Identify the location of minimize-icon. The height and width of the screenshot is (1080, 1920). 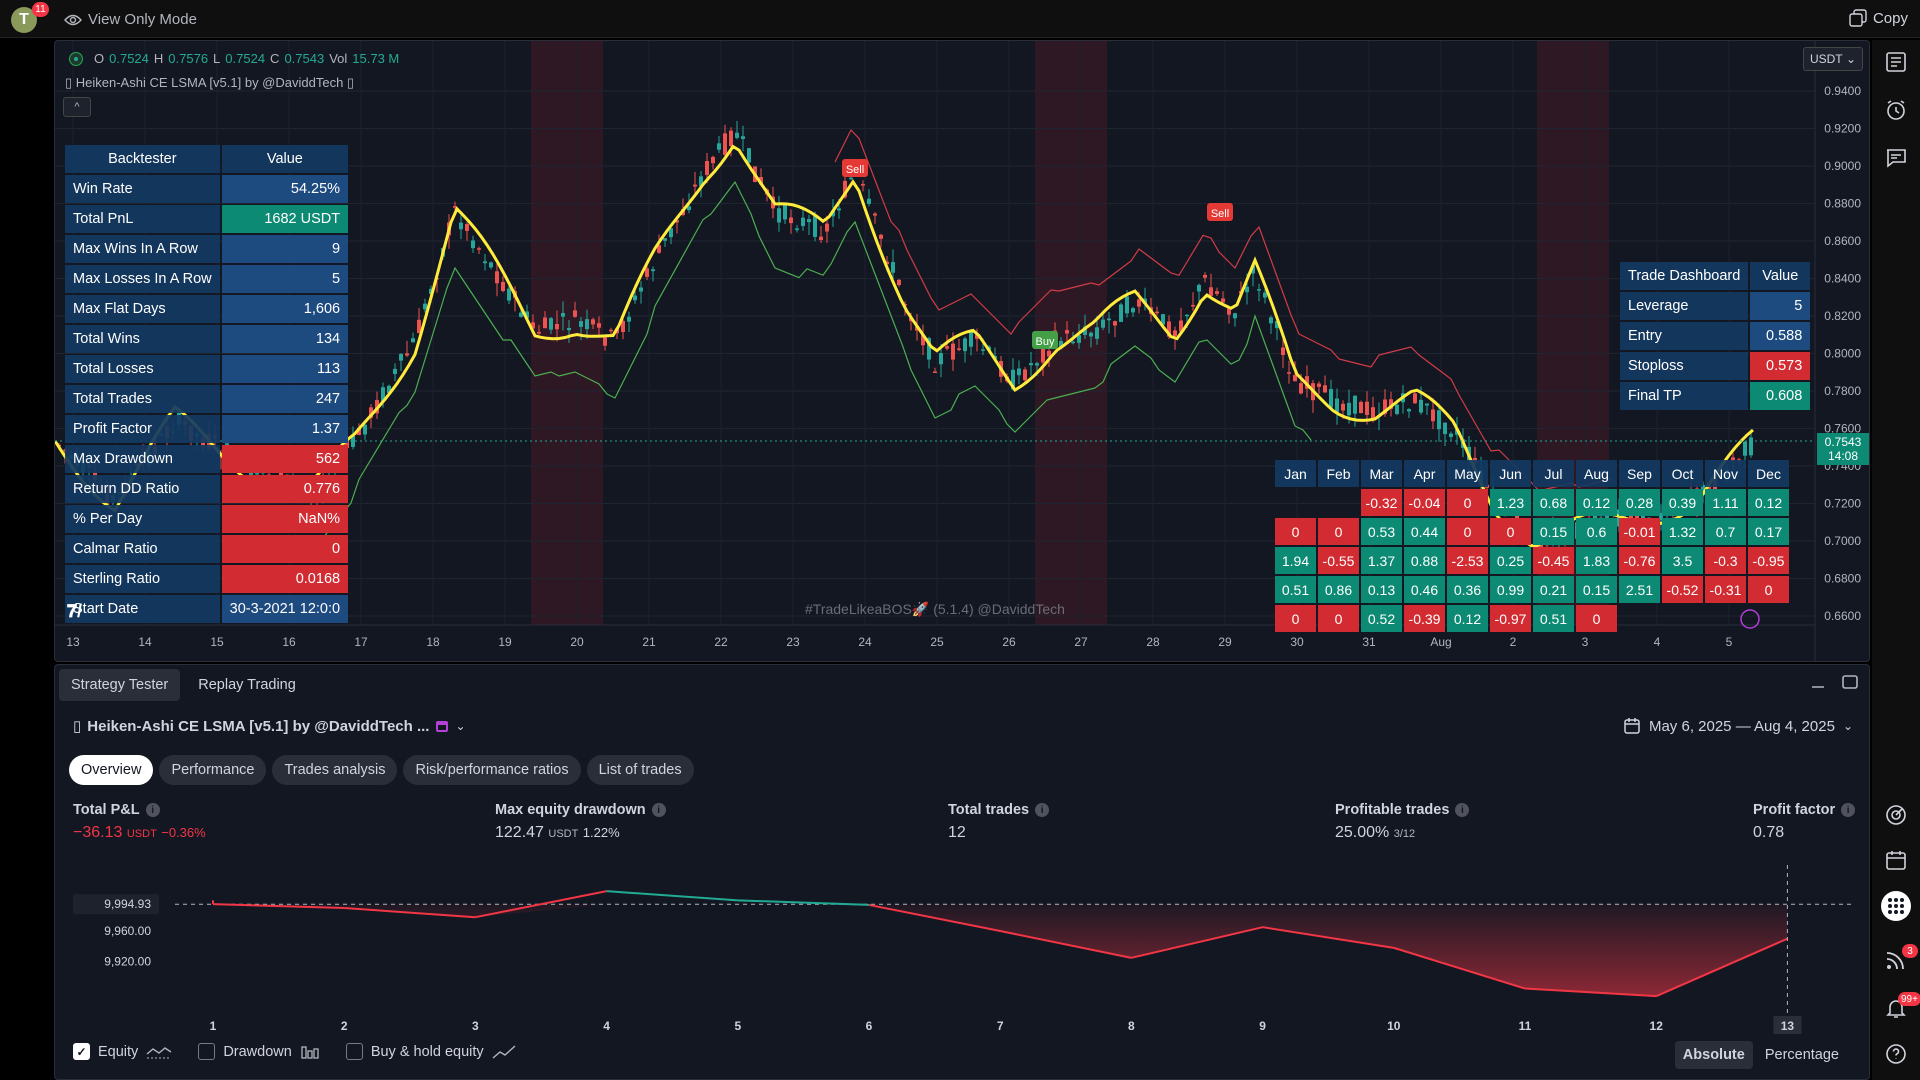
(1818, 682).